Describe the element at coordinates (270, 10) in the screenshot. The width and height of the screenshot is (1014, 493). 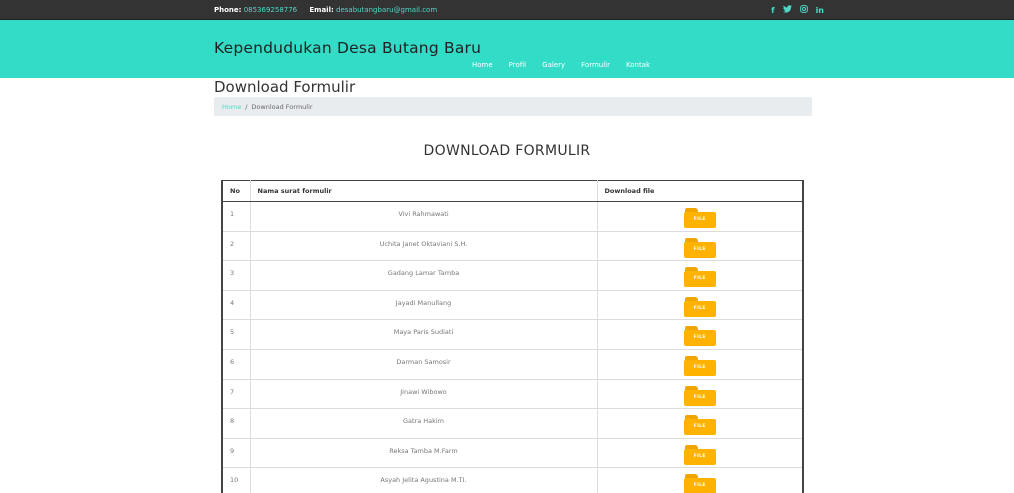
I see `phone-number: 085369258776` at that location.